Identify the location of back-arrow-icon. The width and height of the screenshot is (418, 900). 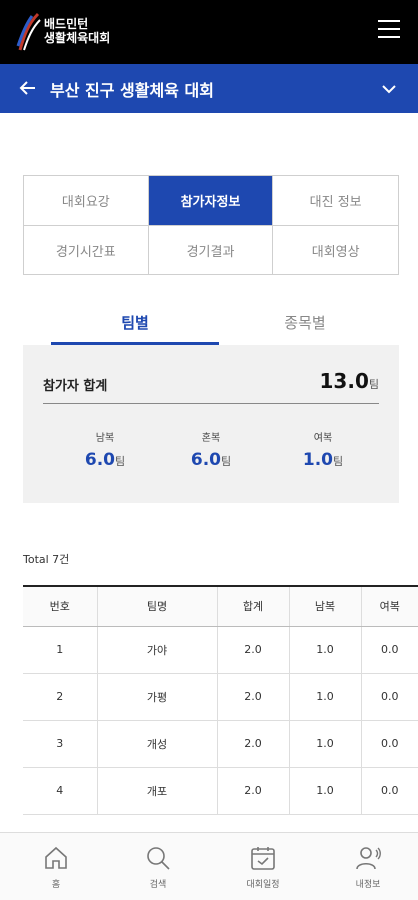
(28, 88).